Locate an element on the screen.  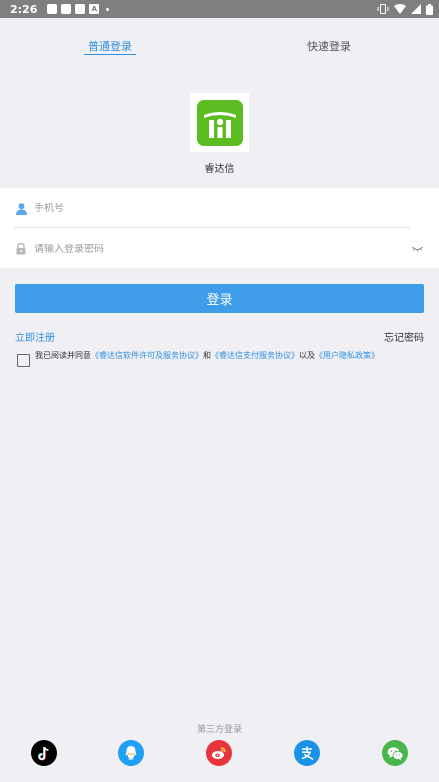
software-license-link: 《睿达信软件许可及服务协议》 is located at coordinates (147, 355).